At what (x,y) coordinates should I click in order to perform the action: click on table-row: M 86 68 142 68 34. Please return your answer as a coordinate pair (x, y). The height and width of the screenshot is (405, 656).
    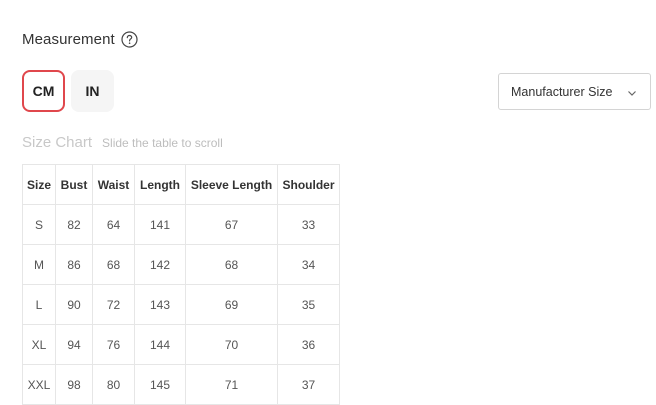
    Looking at the image, I should click on (181, 264).